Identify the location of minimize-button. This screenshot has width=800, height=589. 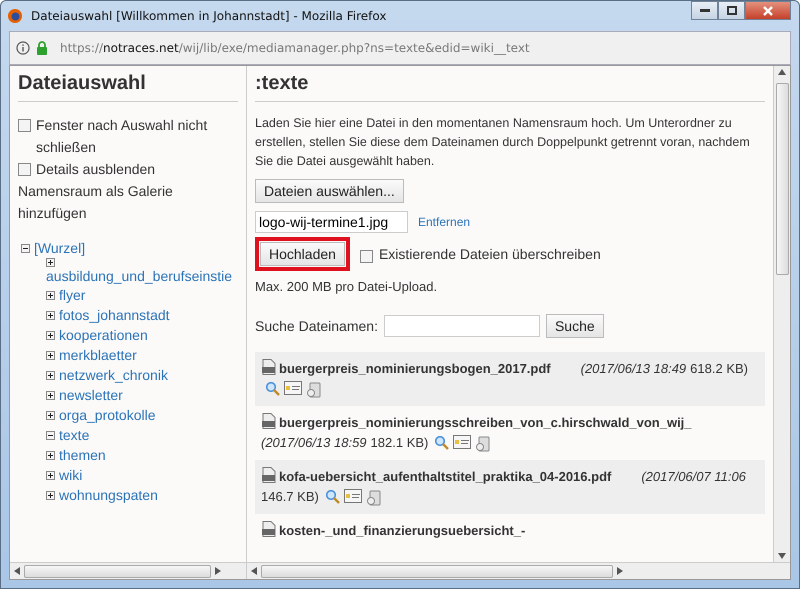
(704, 10).